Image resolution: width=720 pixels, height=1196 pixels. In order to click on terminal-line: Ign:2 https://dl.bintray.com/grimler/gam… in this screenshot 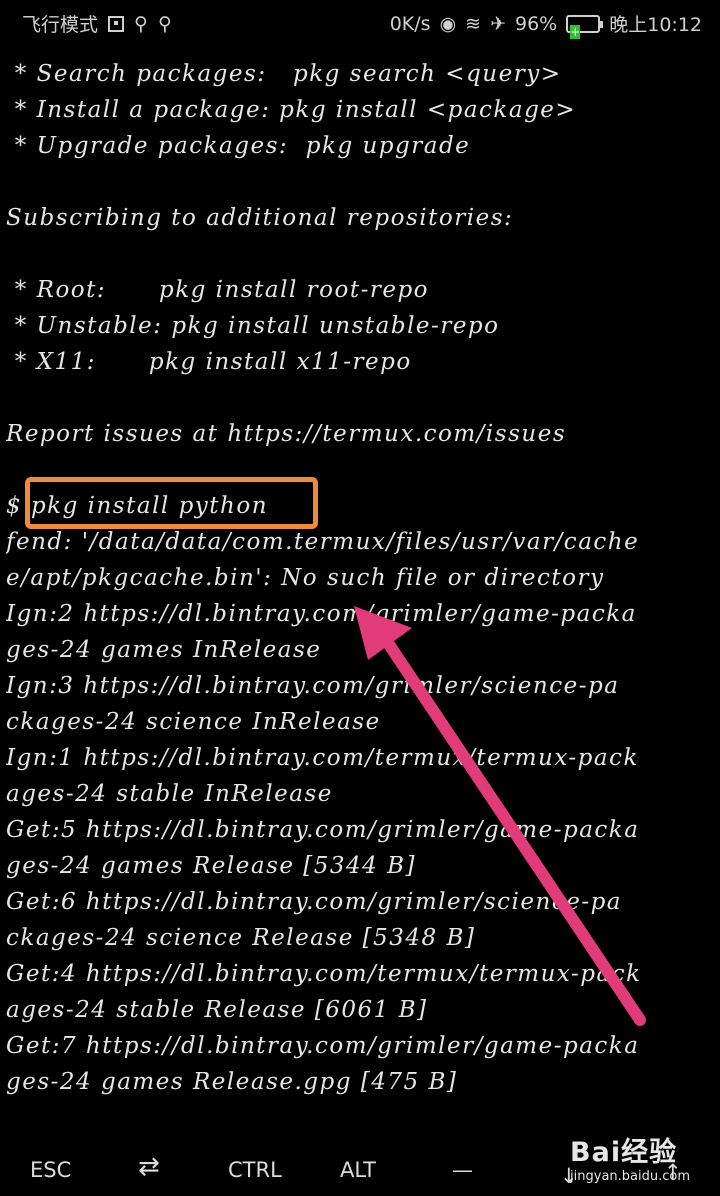, I will do `click(321, 614)`.